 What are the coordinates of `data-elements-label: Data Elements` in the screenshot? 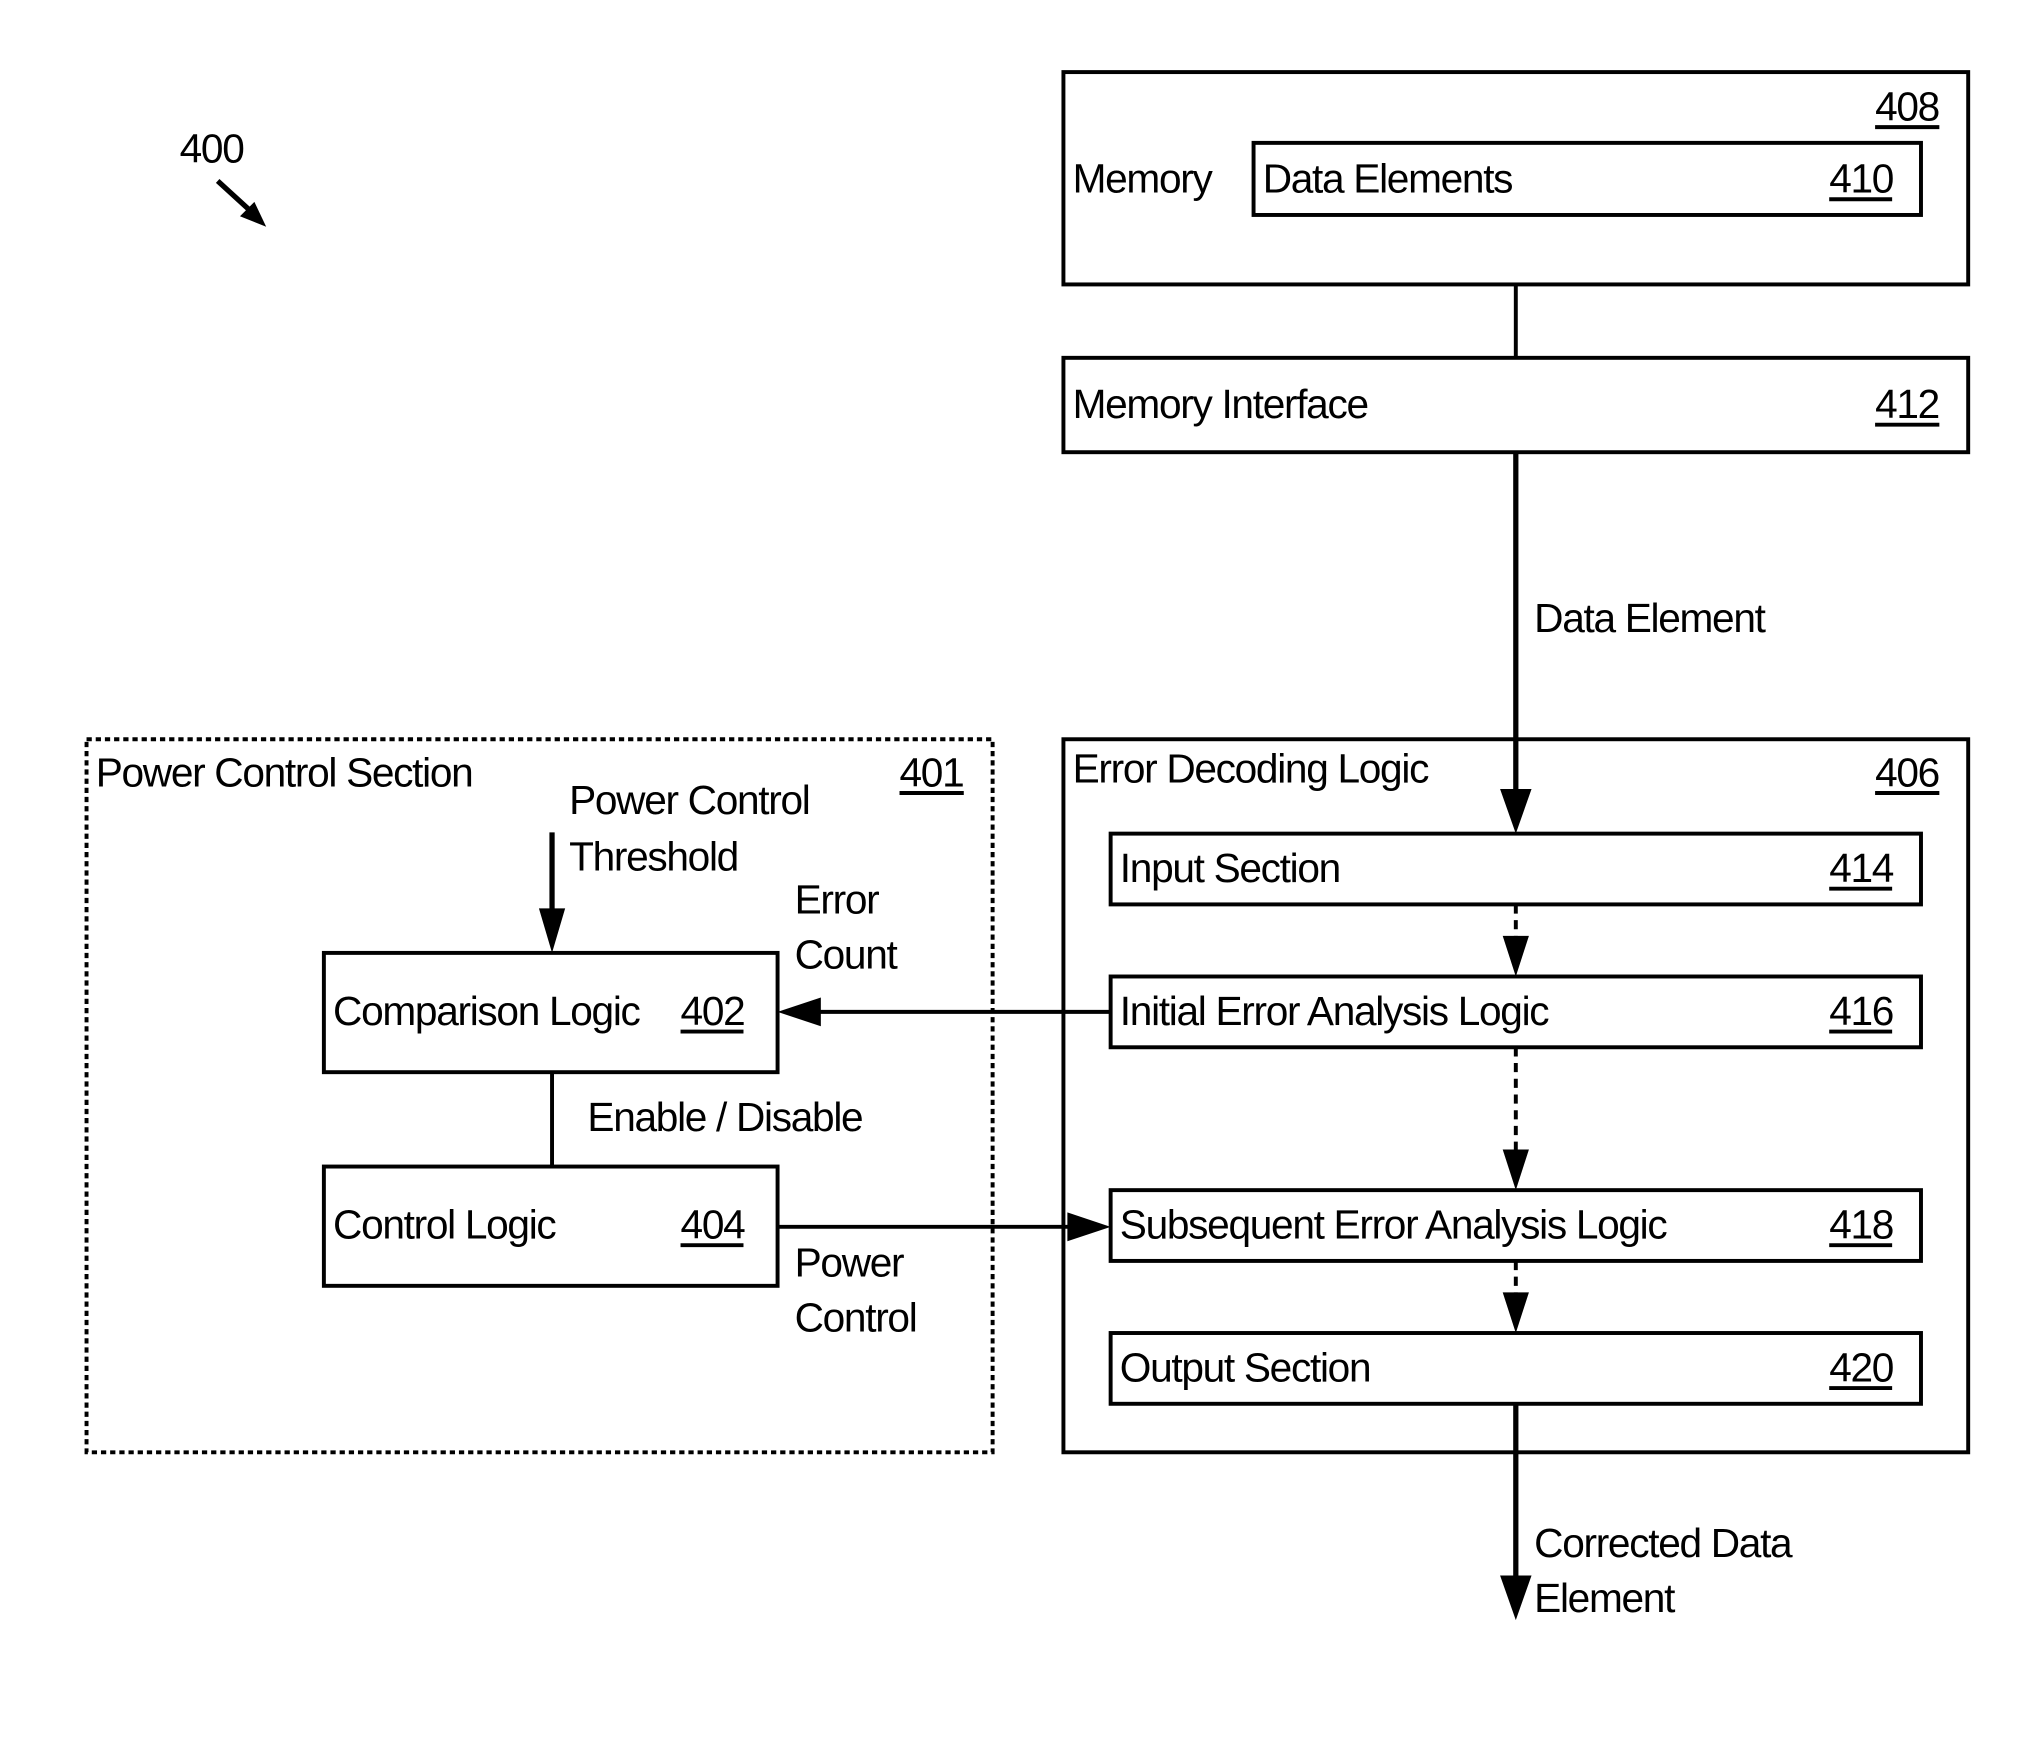 It's located at (1387, 179).